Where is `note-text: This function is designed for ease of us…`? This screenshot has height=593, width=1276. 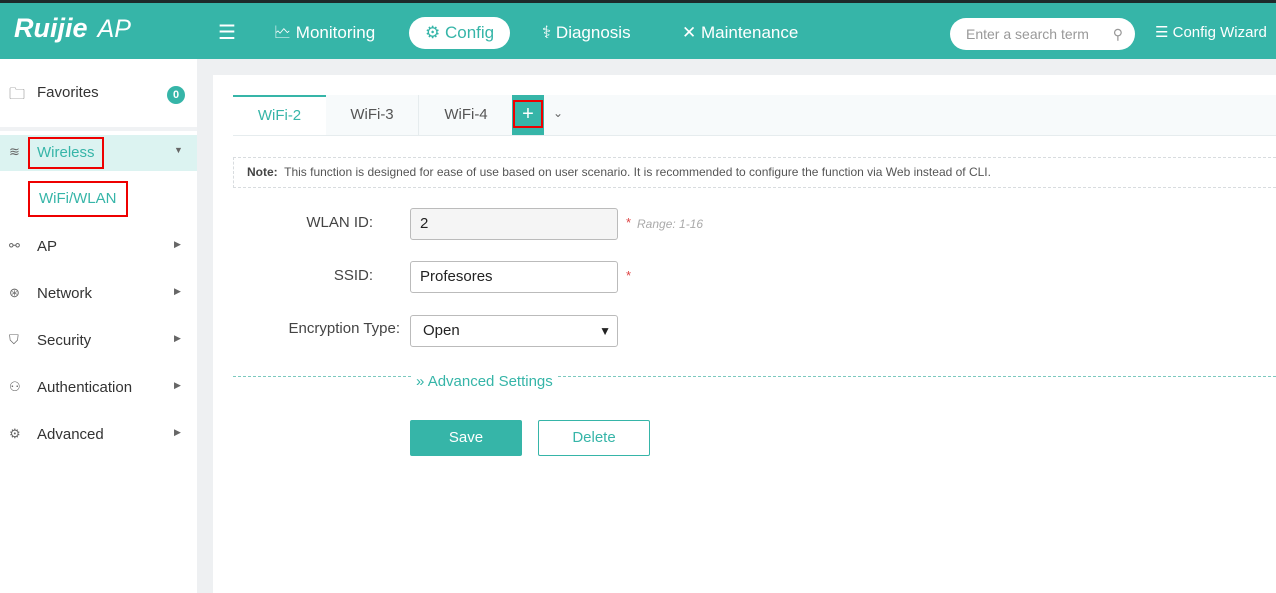 note-text: This function is designed for ease of us… is located at coordinates (637, 172).